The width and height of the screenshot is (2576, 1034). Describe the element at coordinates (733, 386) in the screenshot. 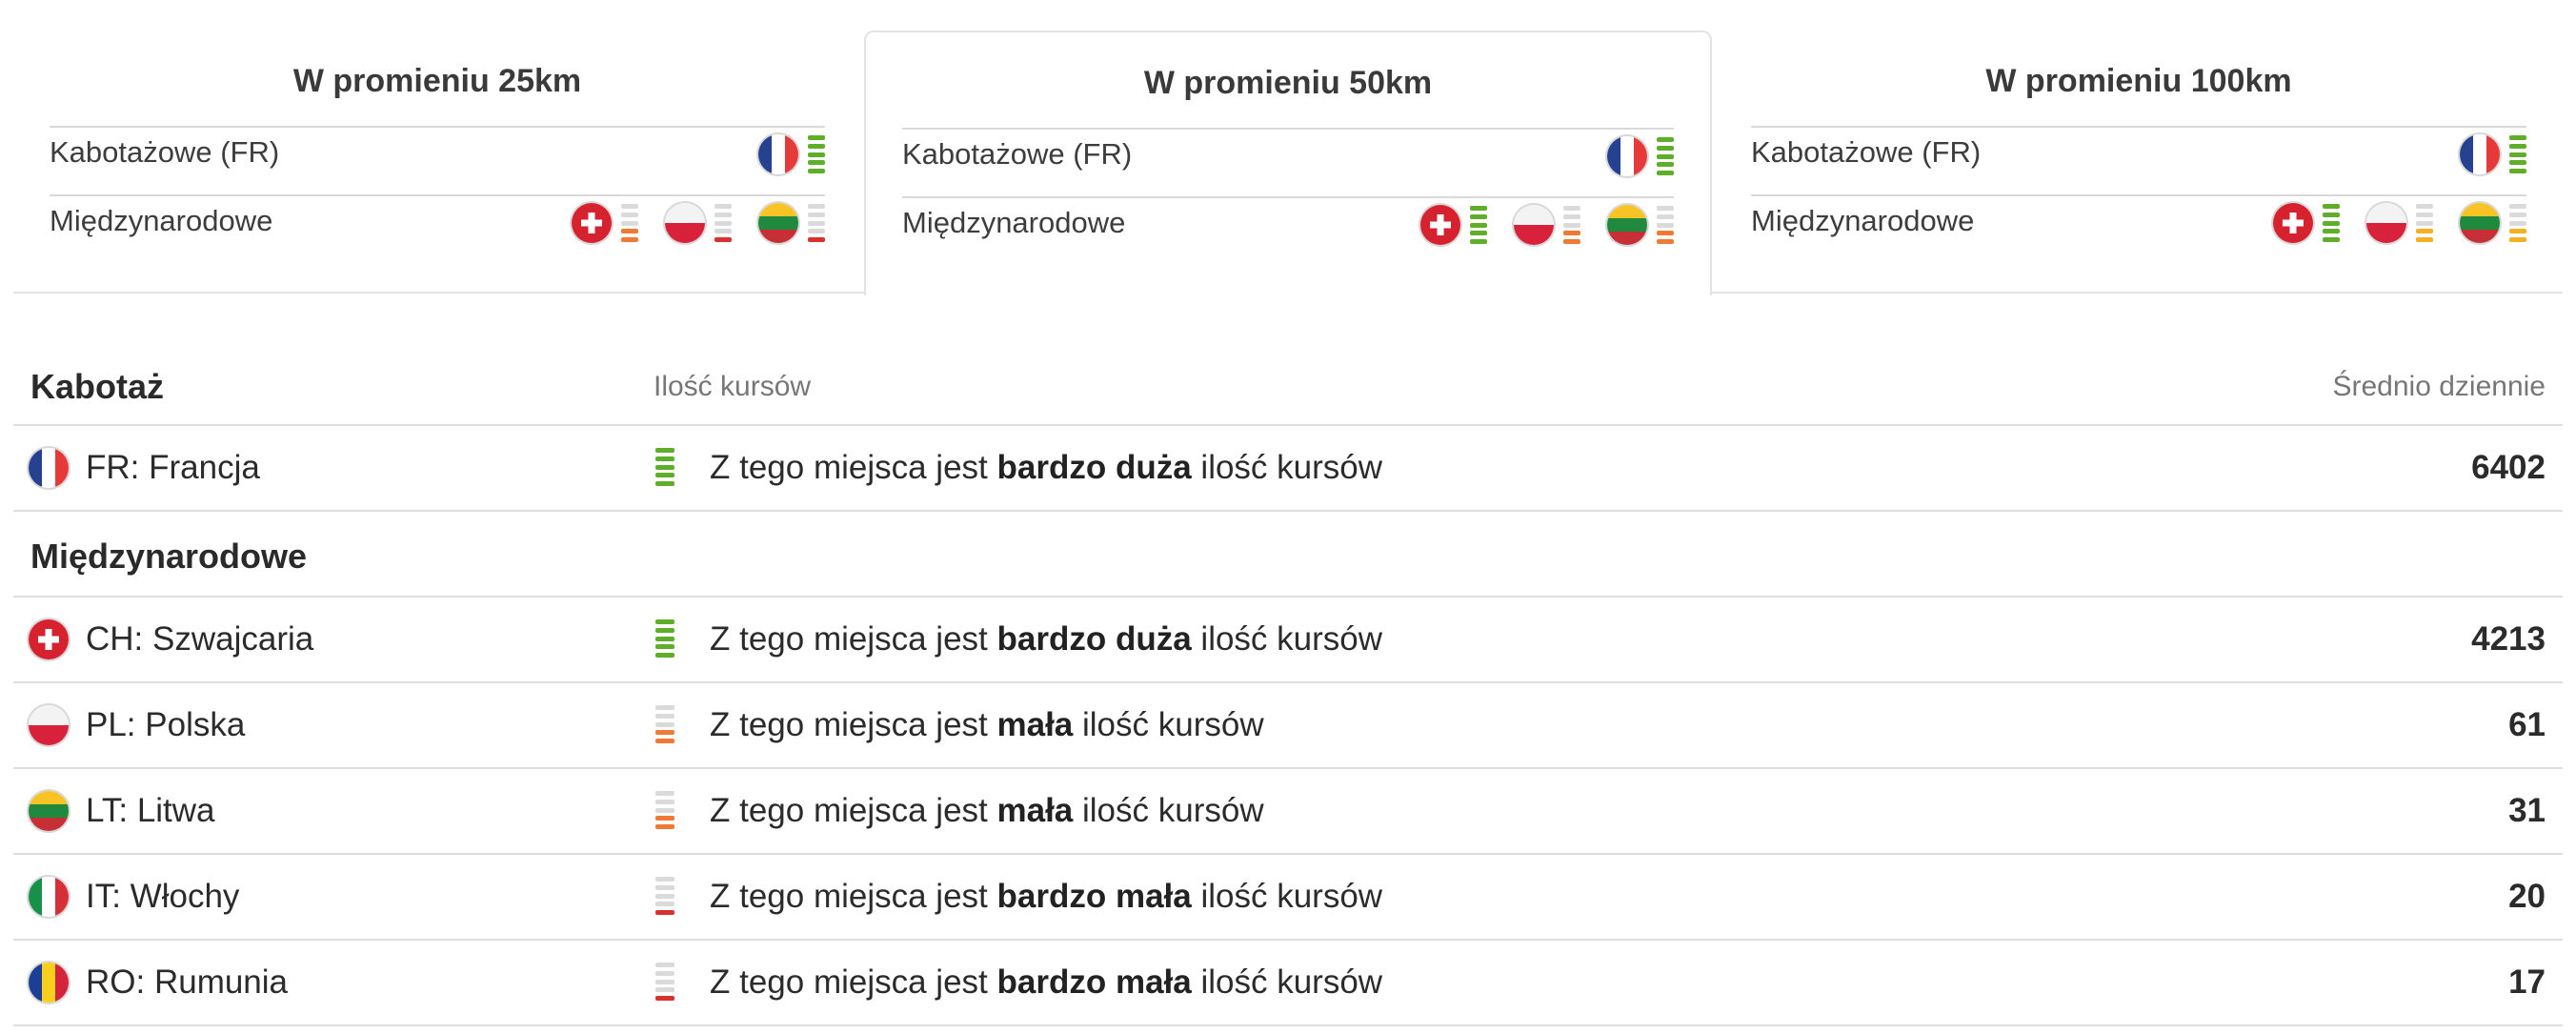

I see `column-header-count: Ilość kursów` at that location.